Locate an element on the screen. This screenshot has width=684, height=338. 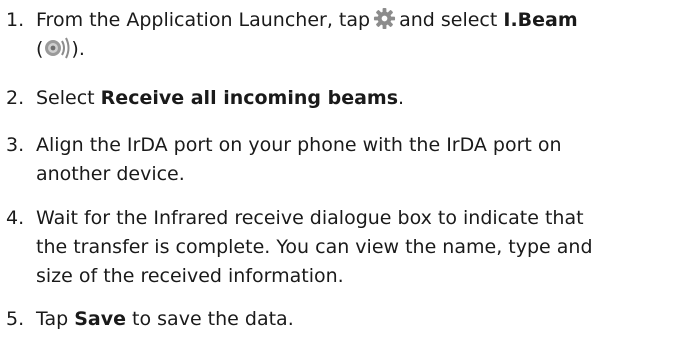
step-text: Select is located at coordinates (65, 98).